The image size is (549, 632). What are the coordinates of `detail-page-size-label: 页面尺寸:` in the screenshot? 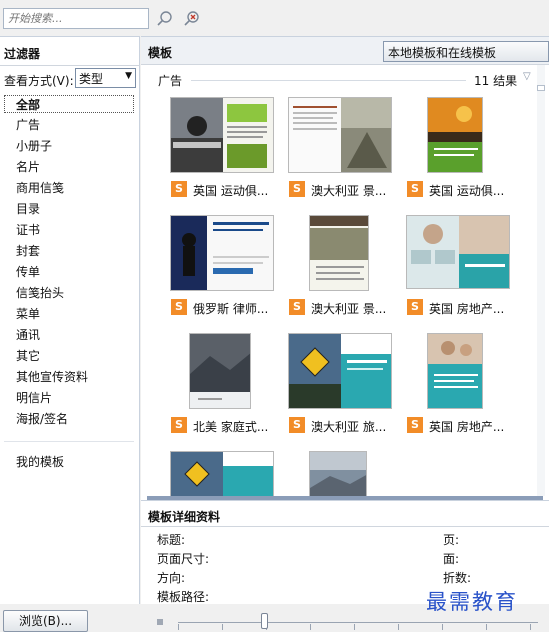 It's located at (183, 559).